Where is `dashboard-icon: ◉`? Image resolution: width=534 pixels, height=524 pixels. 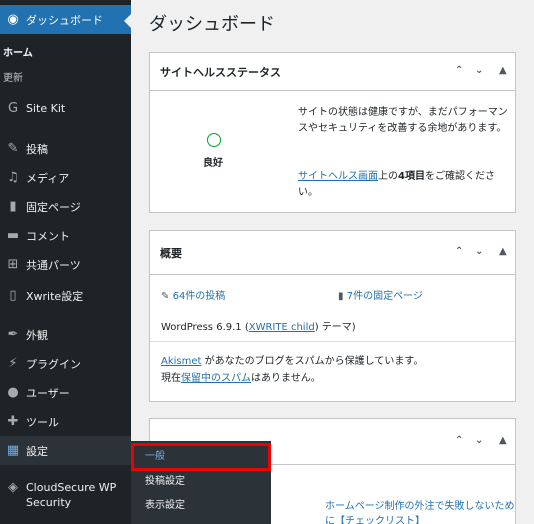 dashboard-icon: ◉ is located at coordinates (13, 19).